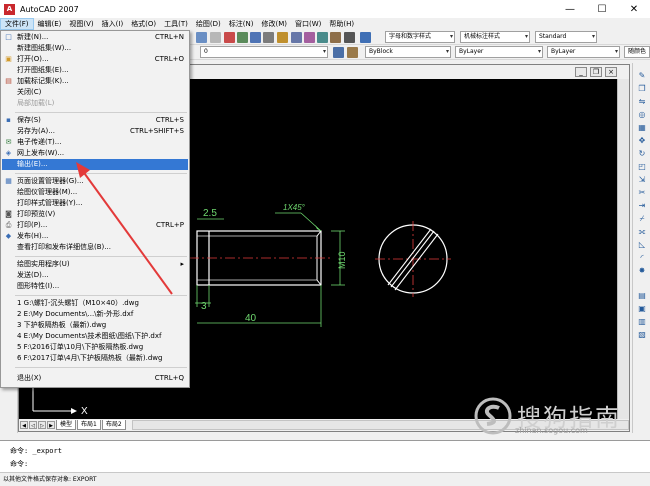  What do you see at coordinates (335, 37) in the screenshot?
I see `markup-icon` at bounding box center [335, 37].